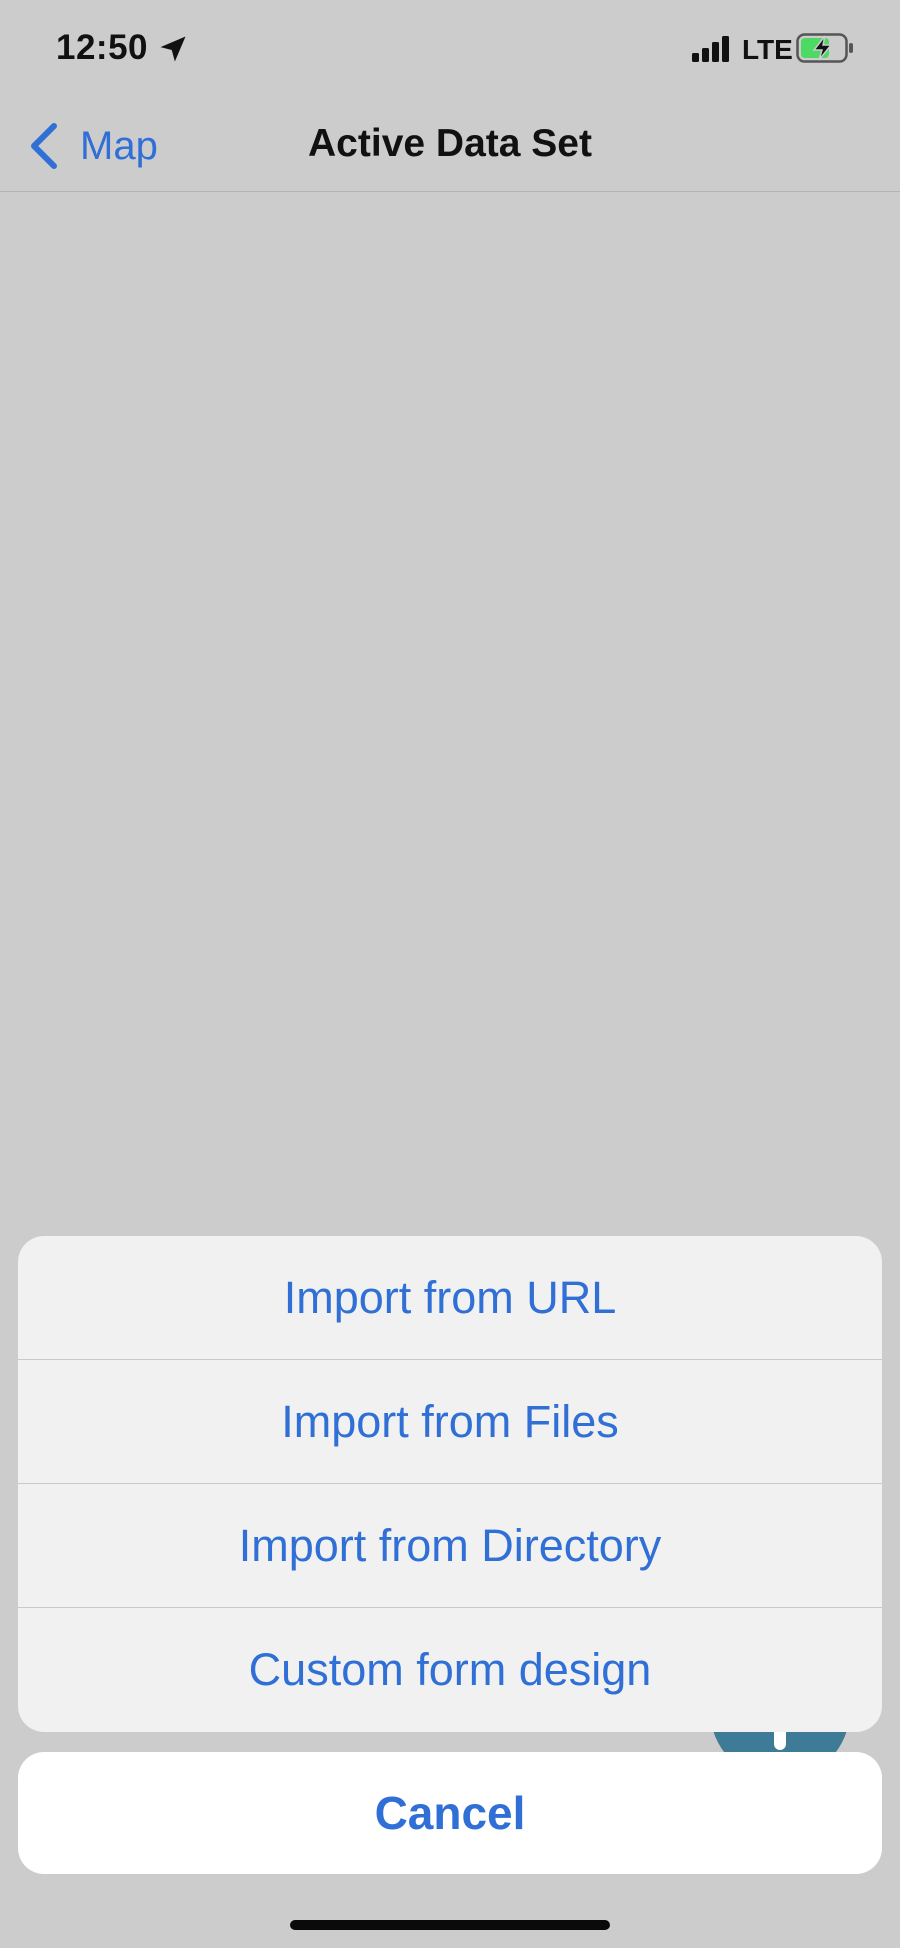  I want to click on navigation-bar: Map Active Data Set, so click(450, 146).